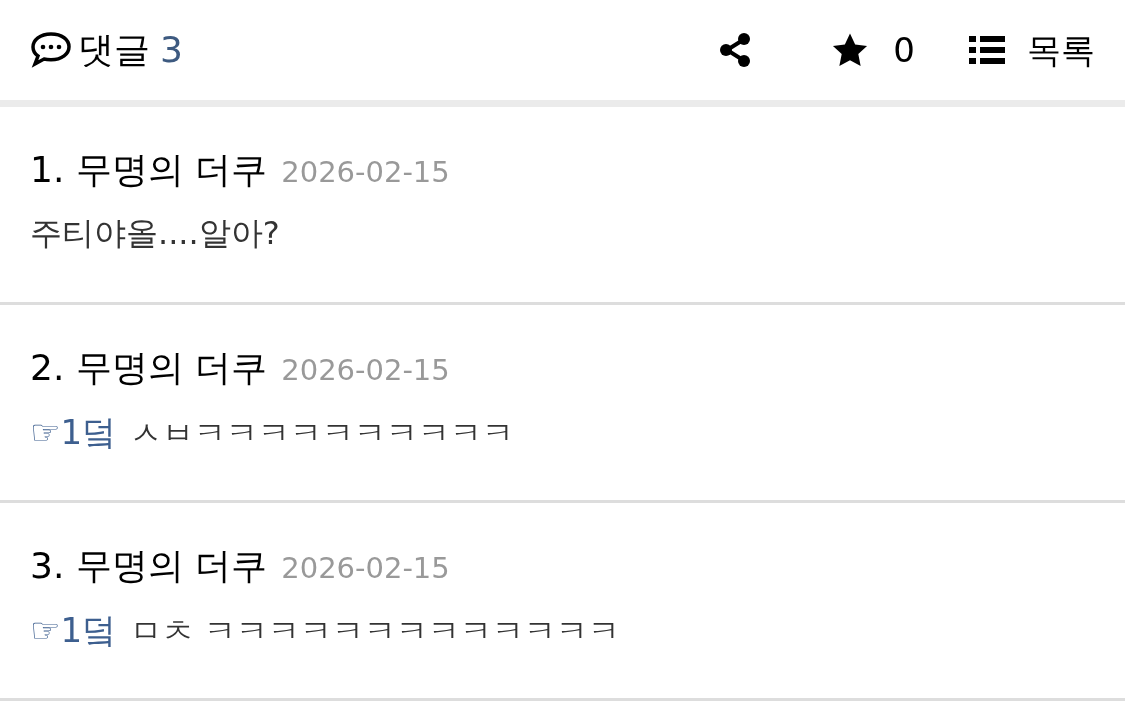 Image resolution: width=1125 pixels, height=716 pixels. I want to click on comments-label: 댓글, so click(114, 50).